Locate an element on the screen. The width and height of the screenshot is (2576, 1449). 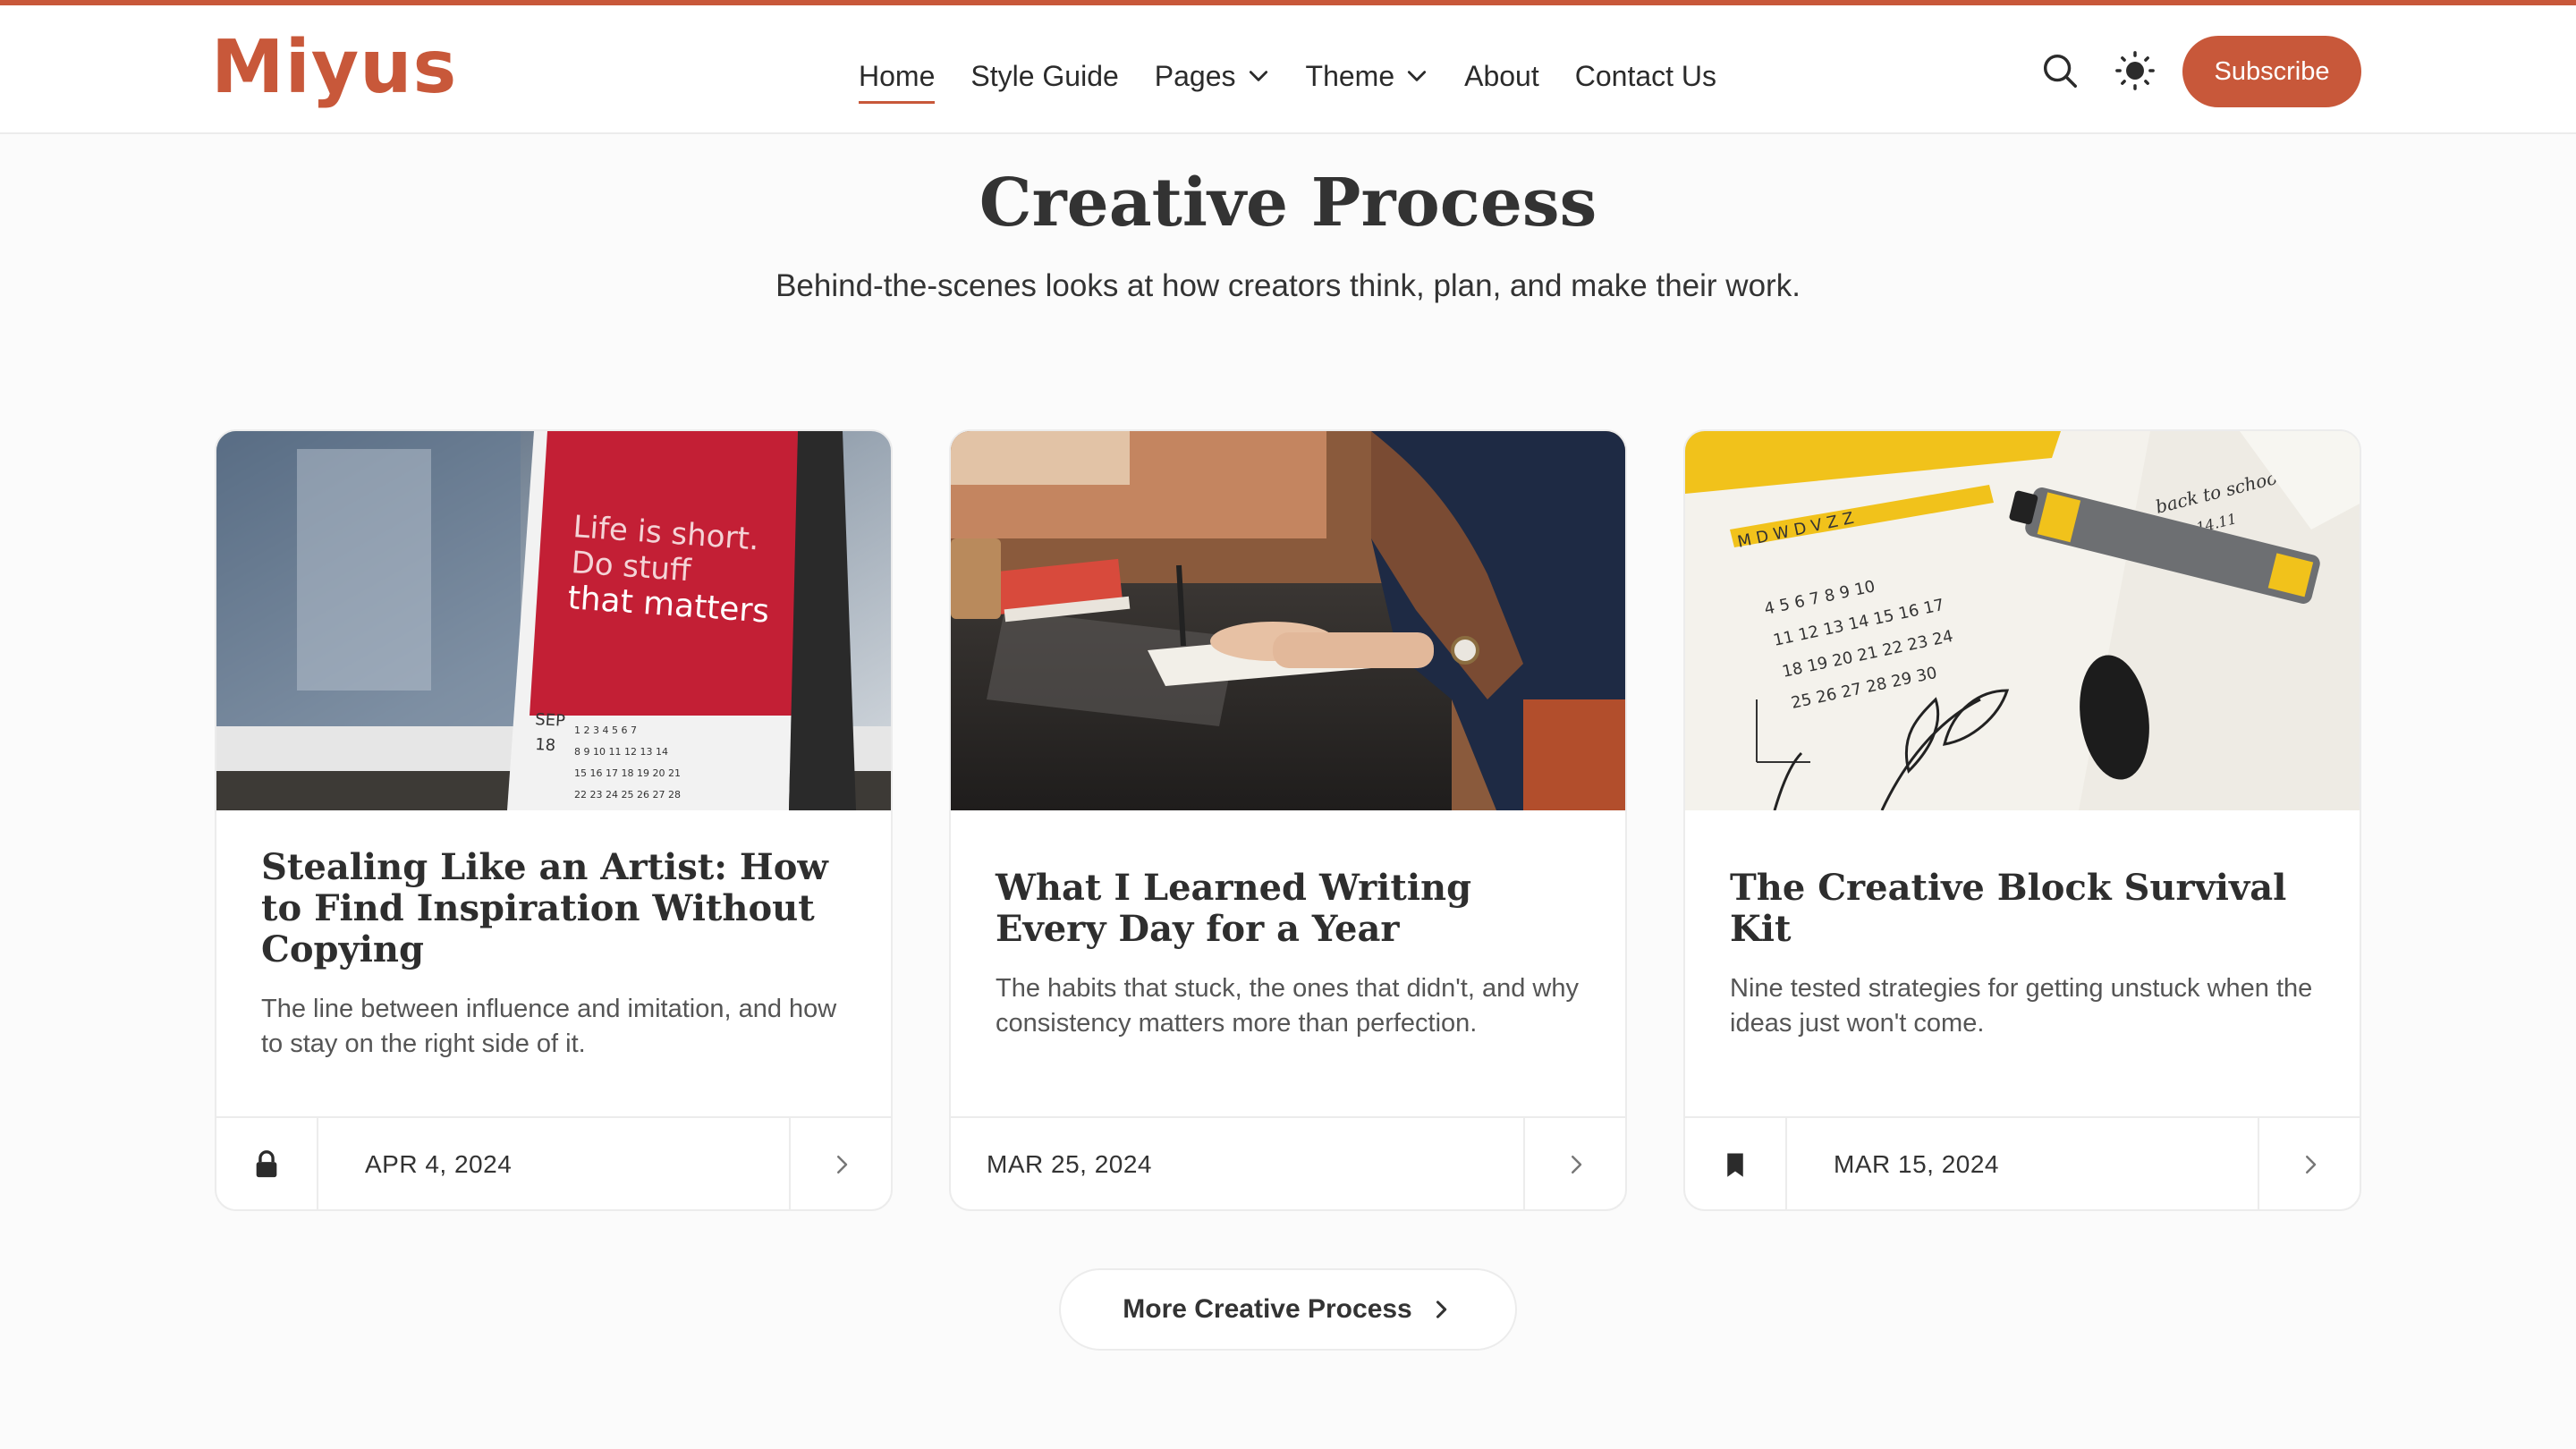
members-only-badge is located at coordinates (267, 1163).